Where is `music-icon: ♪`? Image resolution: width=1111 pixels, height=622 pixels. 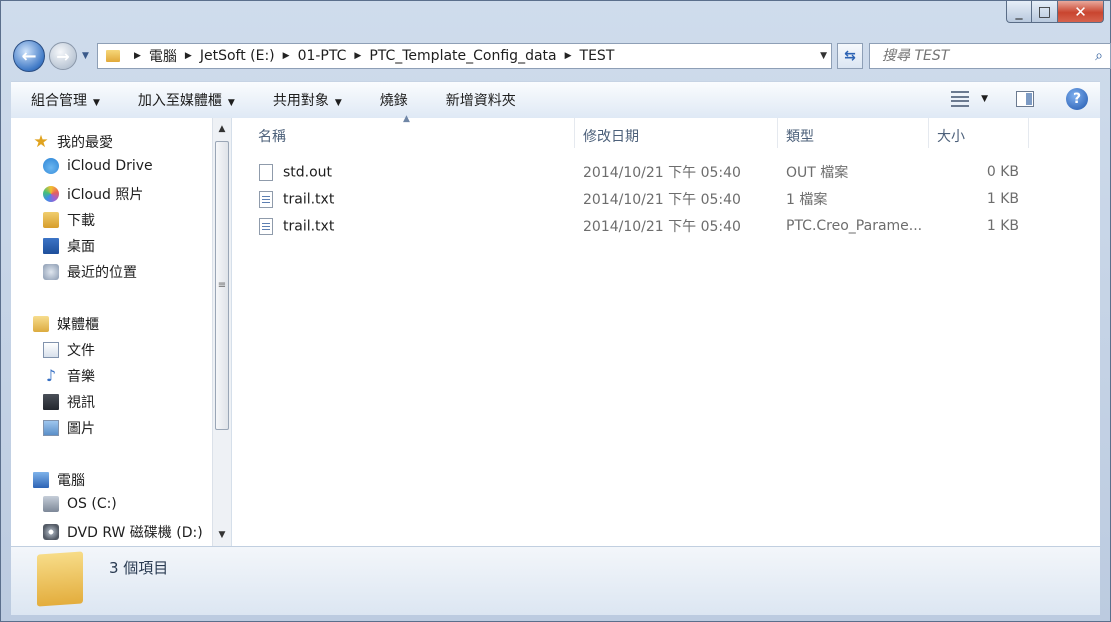 music-icon: ♪ is located at coordinates (51, 375).